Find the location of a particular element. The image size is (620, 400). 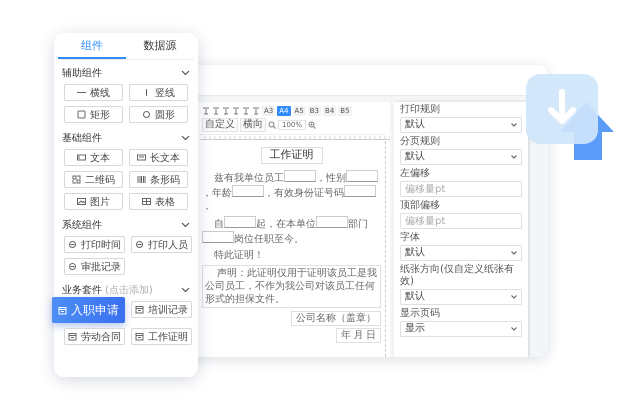

text-icon is located at coordinates (81, 157).